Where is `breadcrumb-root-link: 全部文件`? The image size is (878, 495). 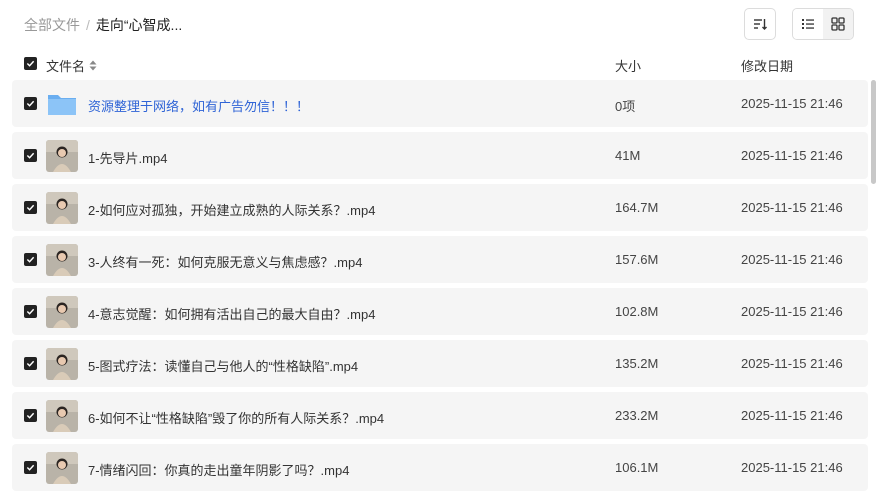
breadcrumb-root-link: 全部文件 is located at coordinates (52, 25).